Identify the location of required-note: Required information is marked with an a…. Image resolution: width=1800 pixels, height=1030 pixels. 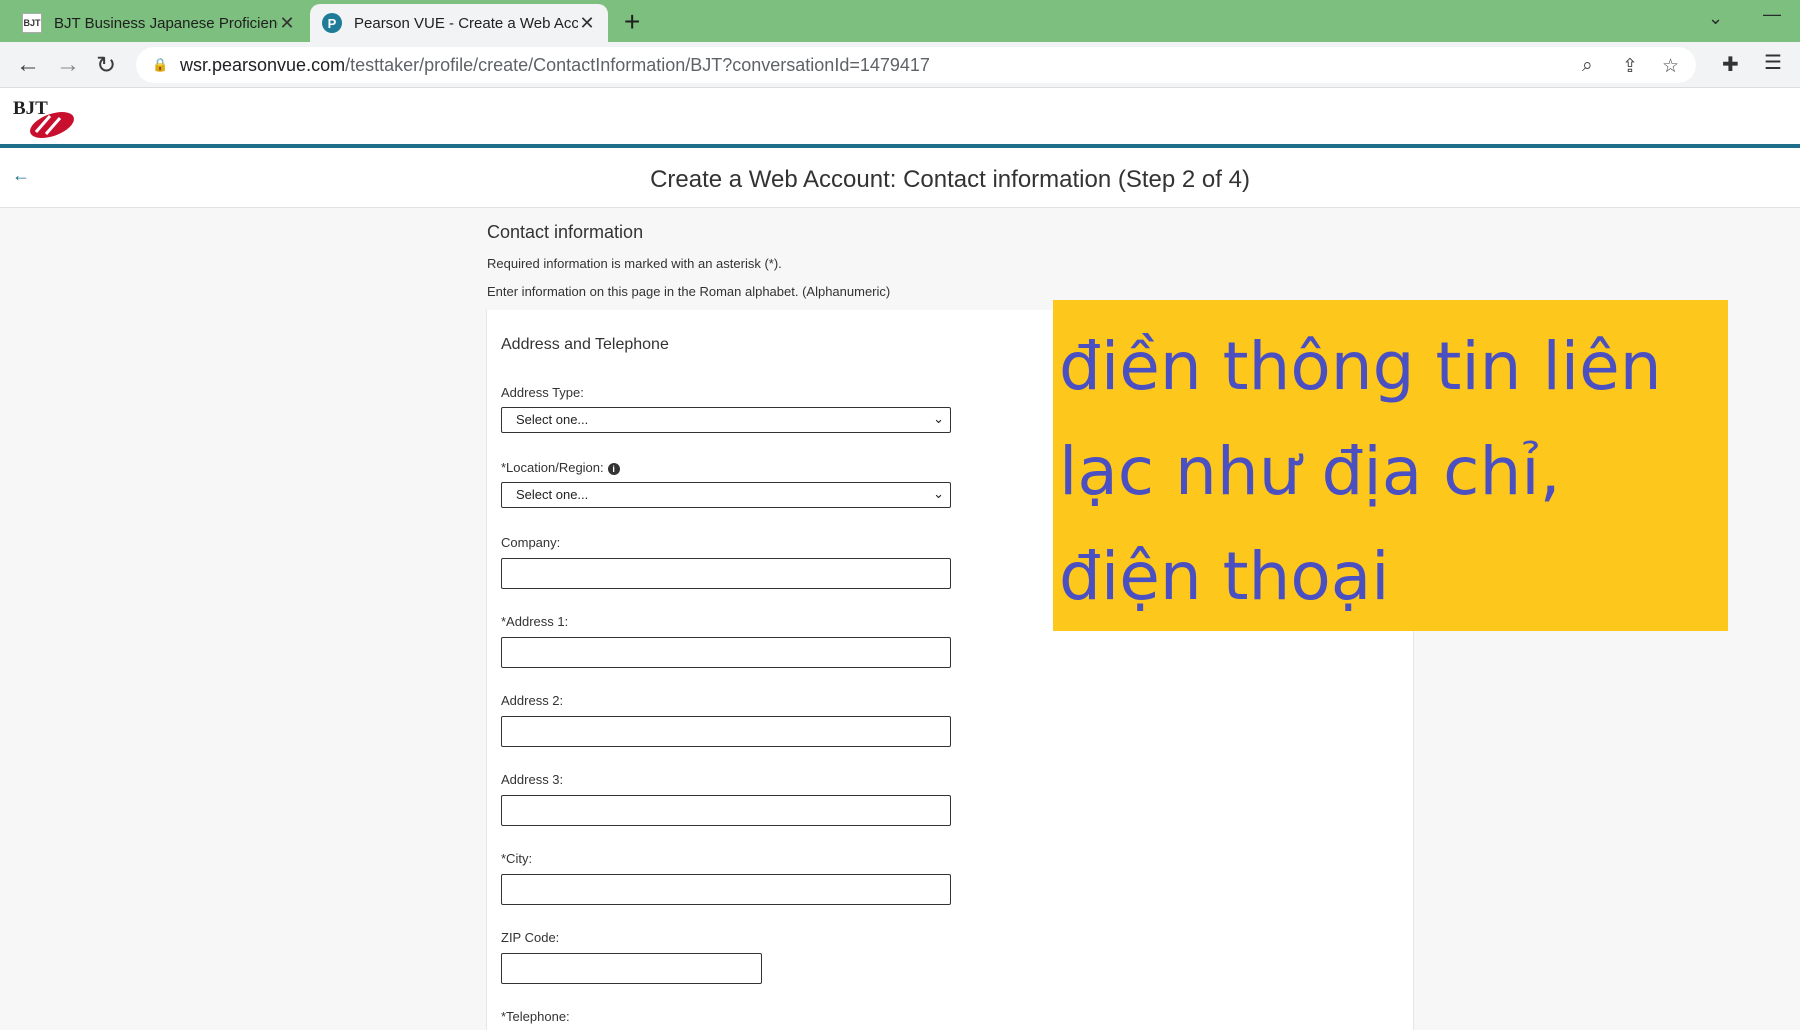
(634, 263).